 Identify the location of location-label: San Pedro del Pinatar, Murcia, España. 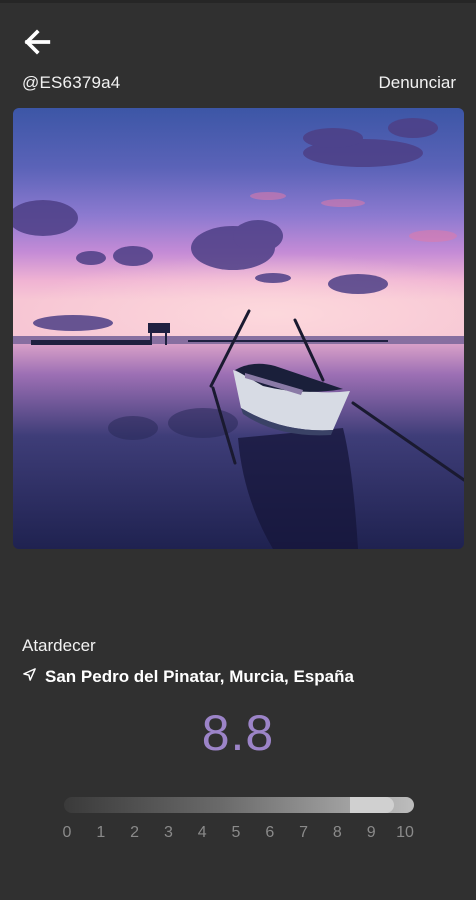
(199, 676).